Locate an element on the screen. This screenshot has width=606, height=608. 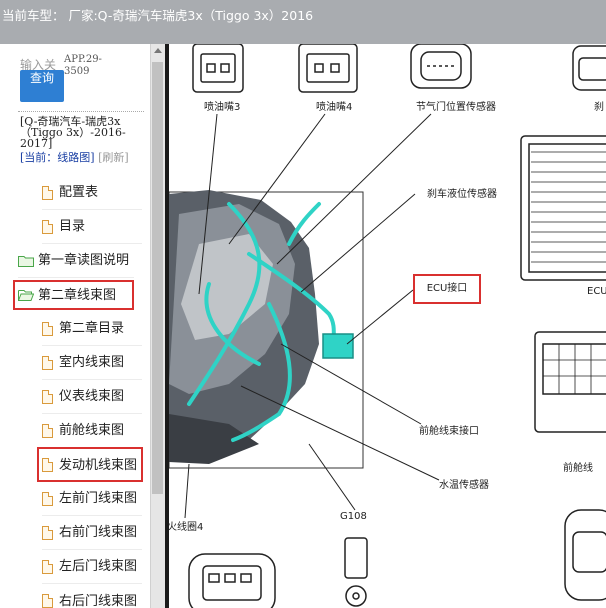
tree-item-label: 第二章目录 is located at coordinates (92, 328).